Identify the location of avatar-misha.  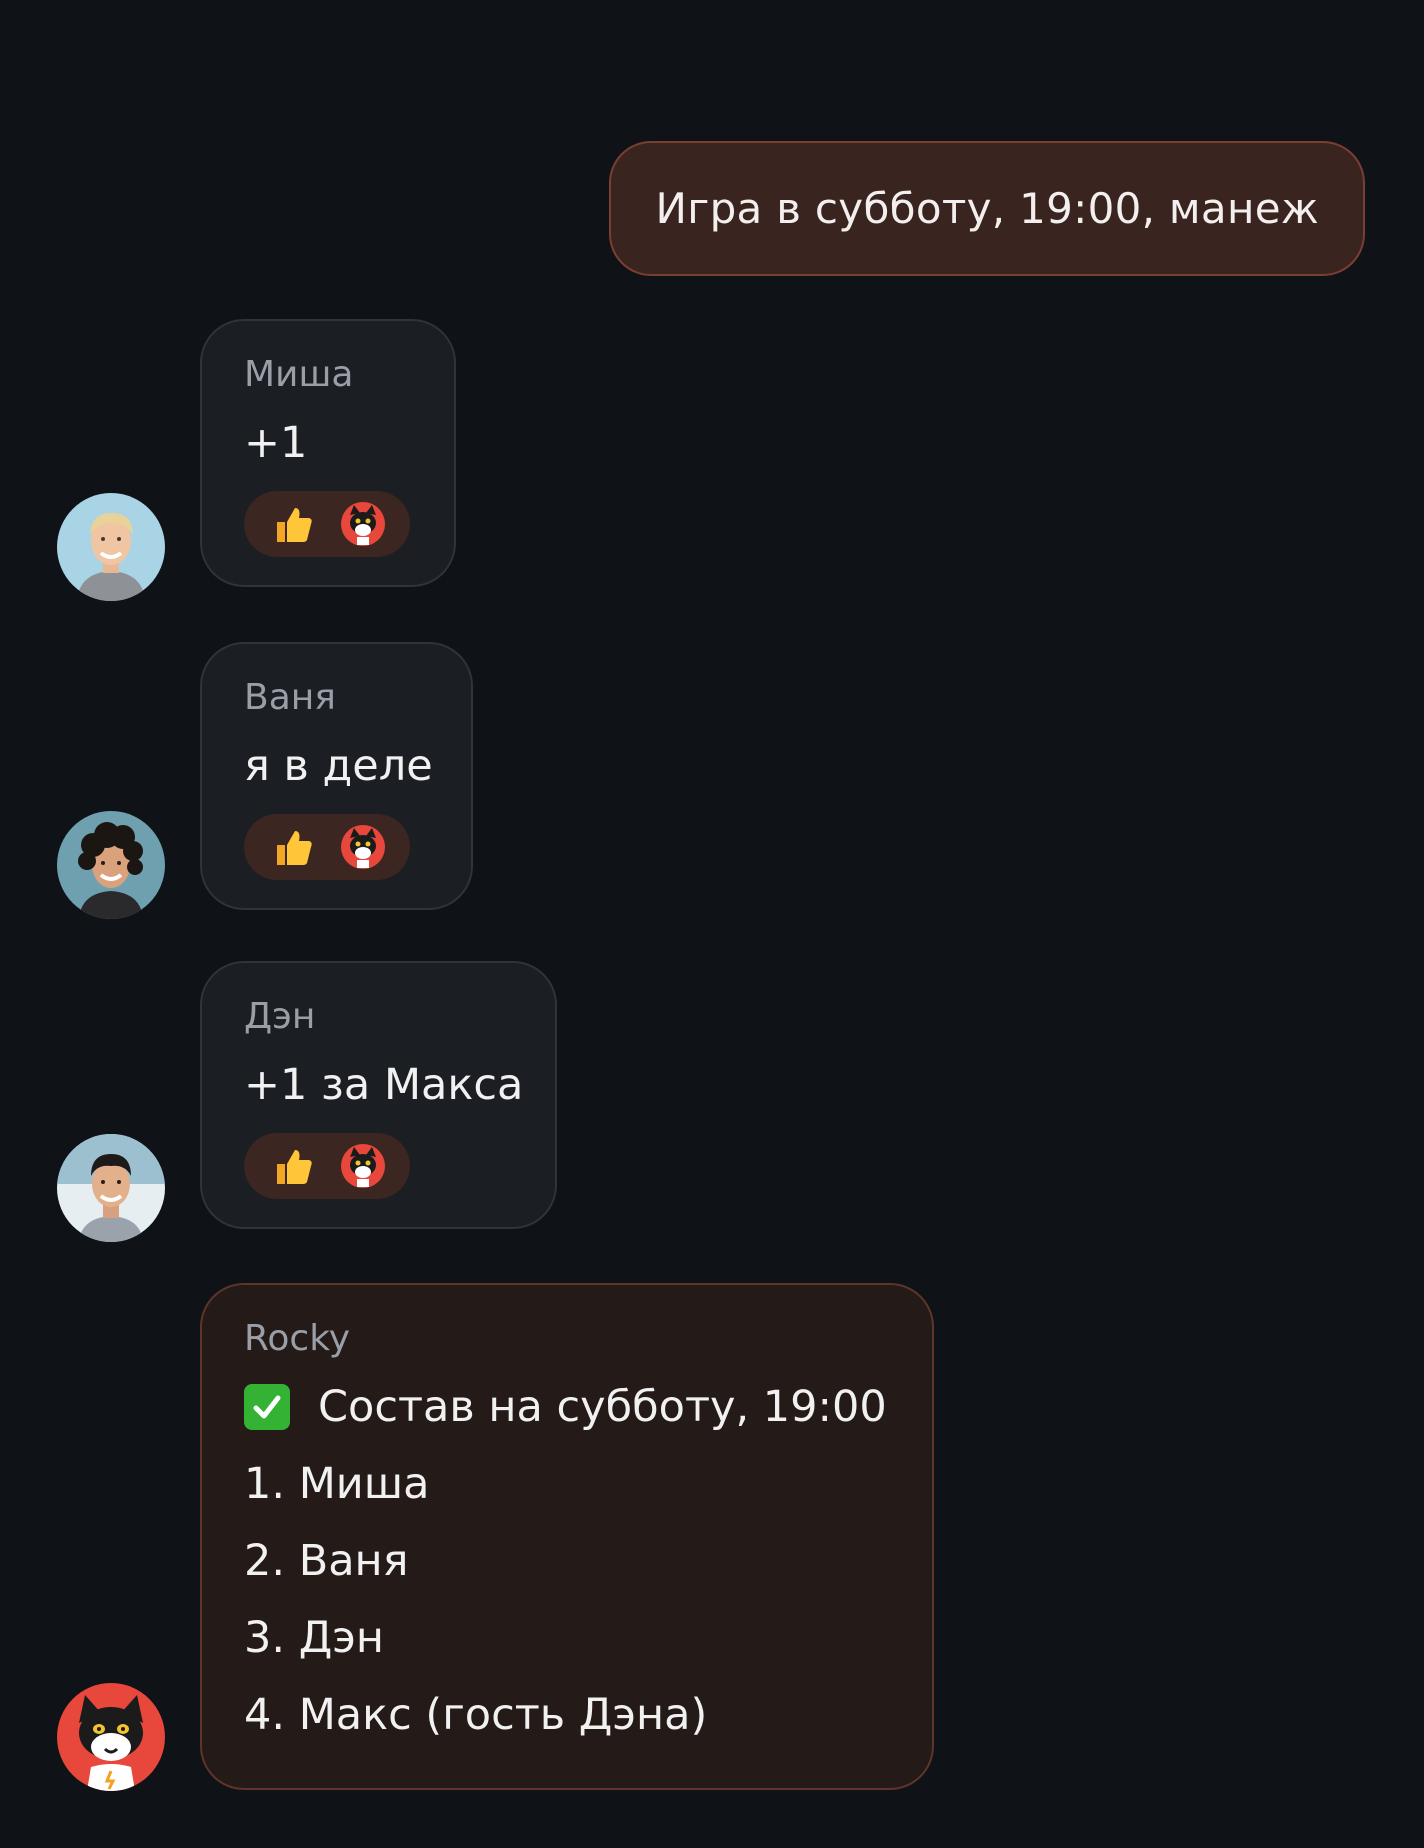
(111, 547).